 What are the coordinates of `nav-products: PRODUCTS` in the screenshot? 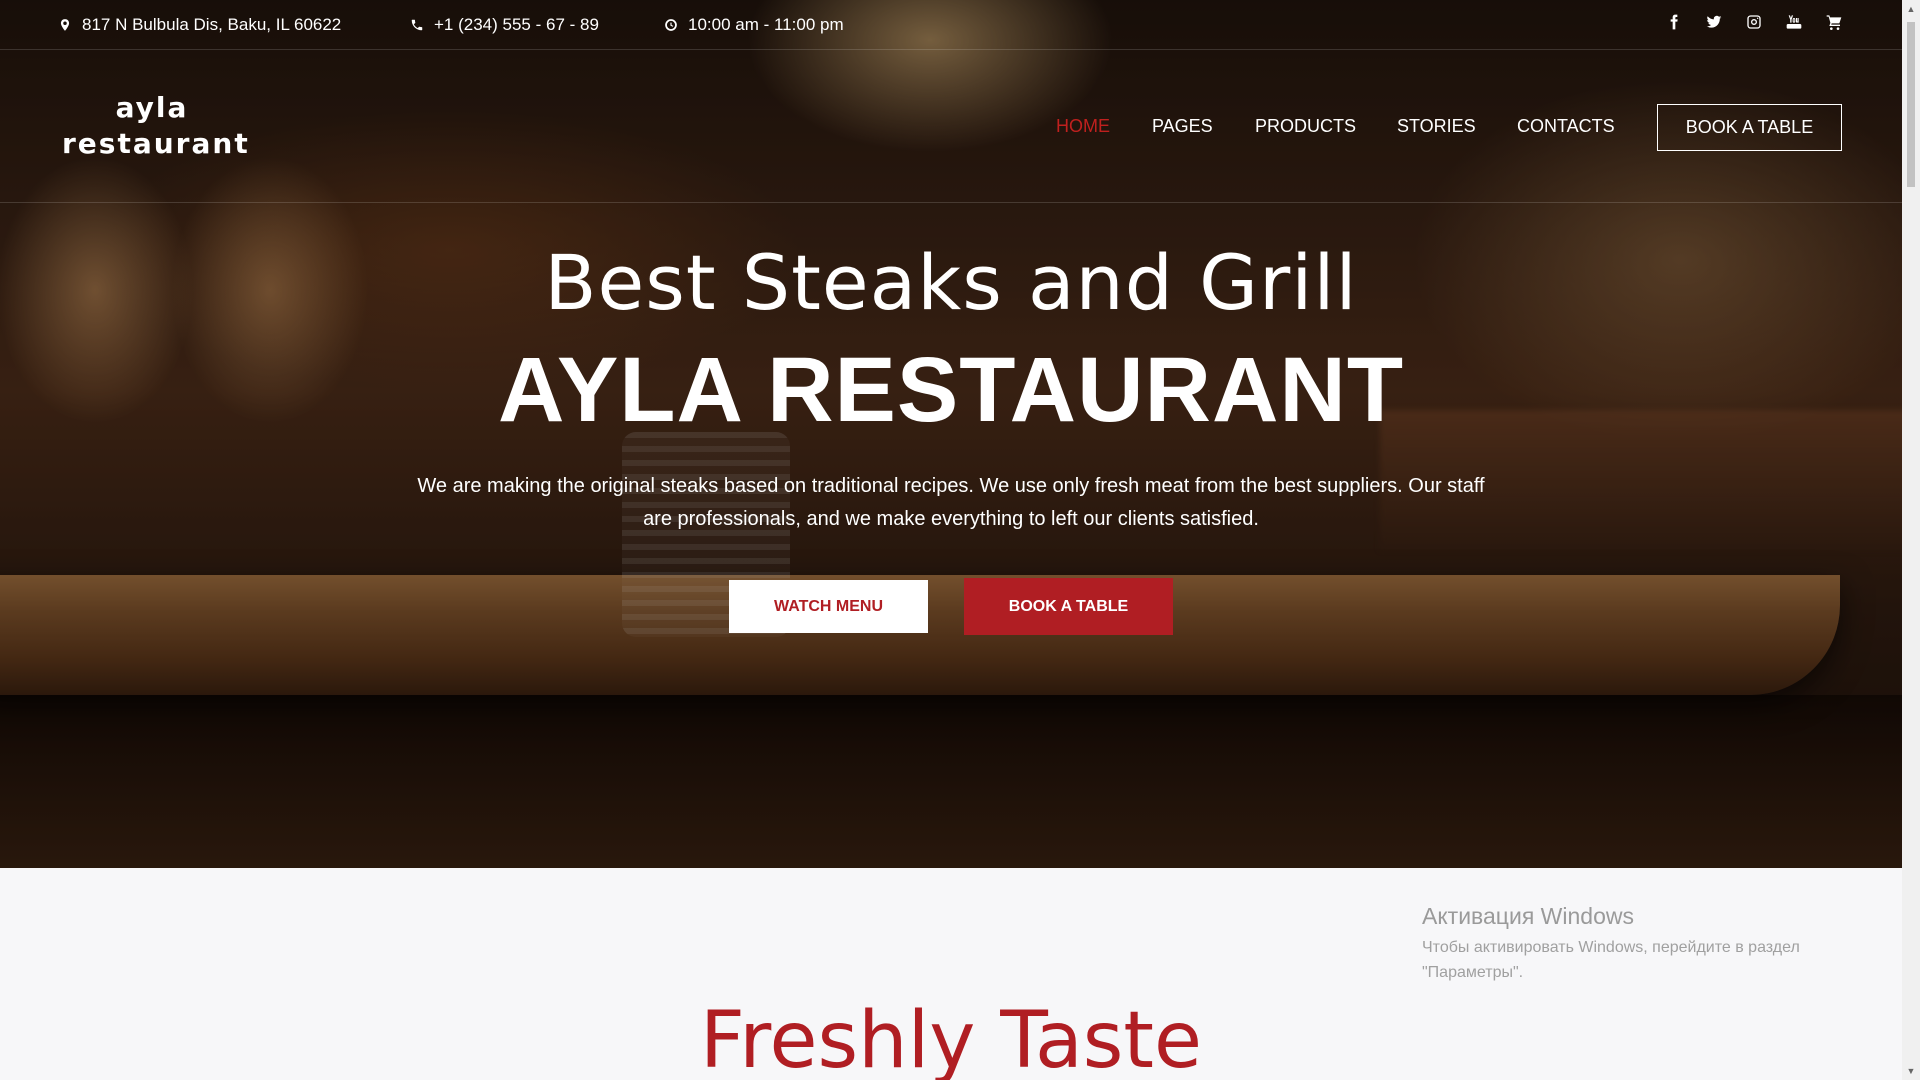 It's located at (1305, 126).